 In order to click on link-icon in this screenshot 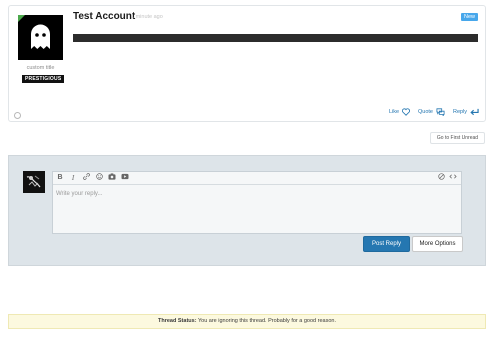, I will do `click(86, 178)`.